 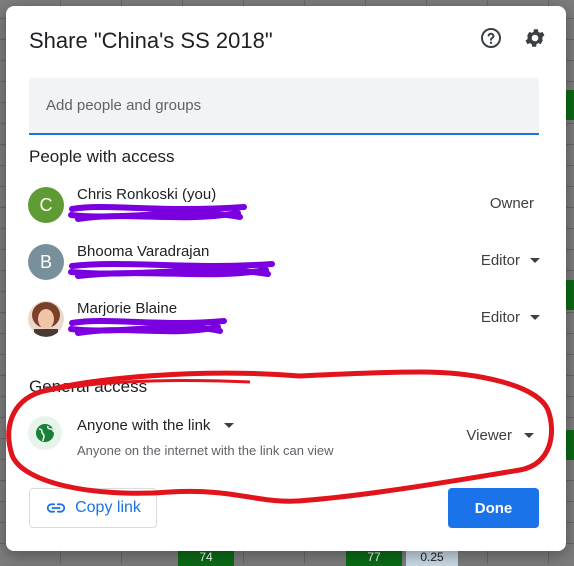 I want to click on avatar: B, so click(x=46, y=262).